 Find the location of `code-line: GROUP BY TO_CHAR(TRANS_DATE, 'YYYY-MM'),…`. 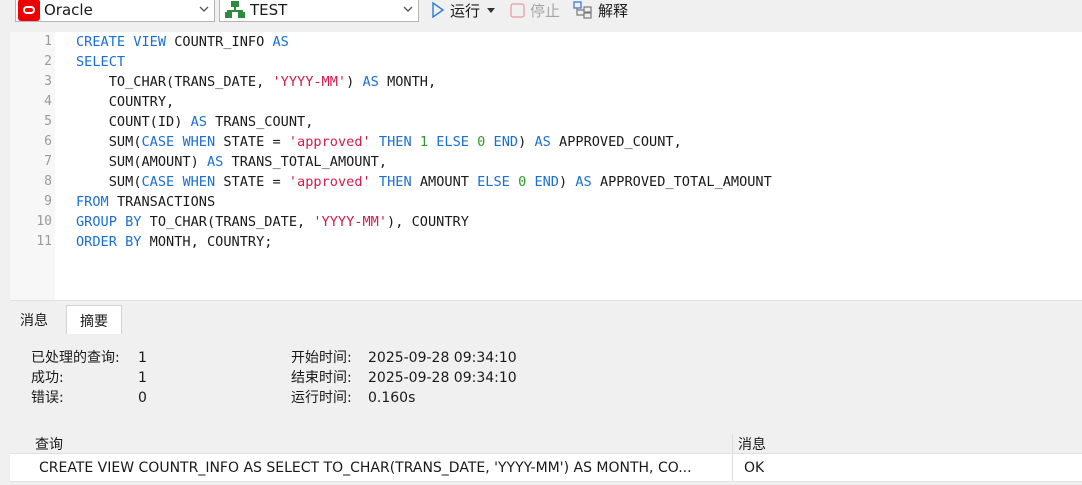

code-line: GROUP BY TO_CHAR(TRANS_DATE, 'YYYY-MM'),… is located at coordinates (272, 222).